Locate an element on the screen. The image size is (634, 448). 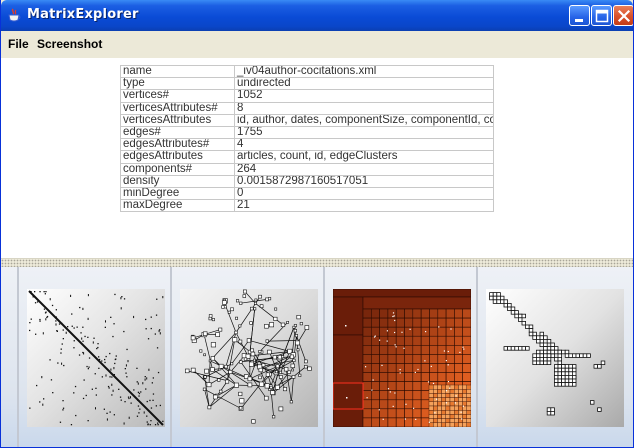
attribute-key: maxDegree is located at coordinates (177, 206).